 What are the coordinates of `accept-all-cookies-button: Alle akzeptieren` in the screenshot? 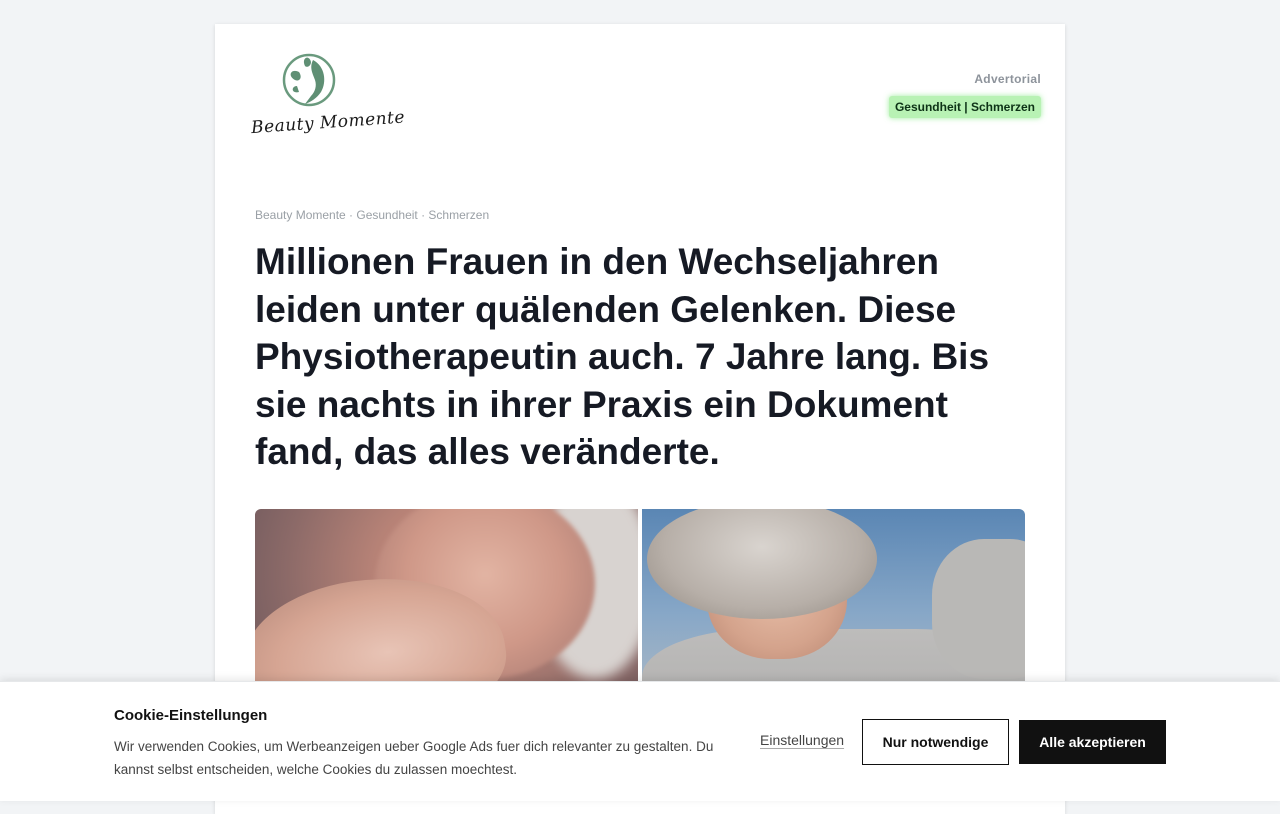 It's located at (1092, 742).